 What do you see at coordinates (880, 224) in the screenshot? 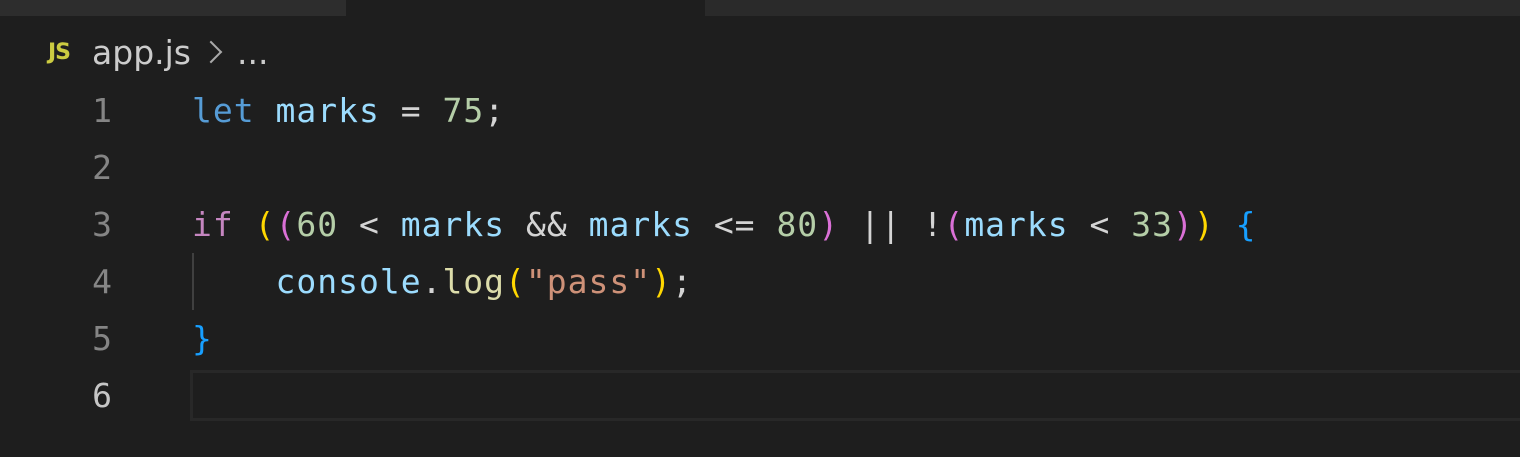
I see `token-operator: ||` at bounding box center [880, 224].